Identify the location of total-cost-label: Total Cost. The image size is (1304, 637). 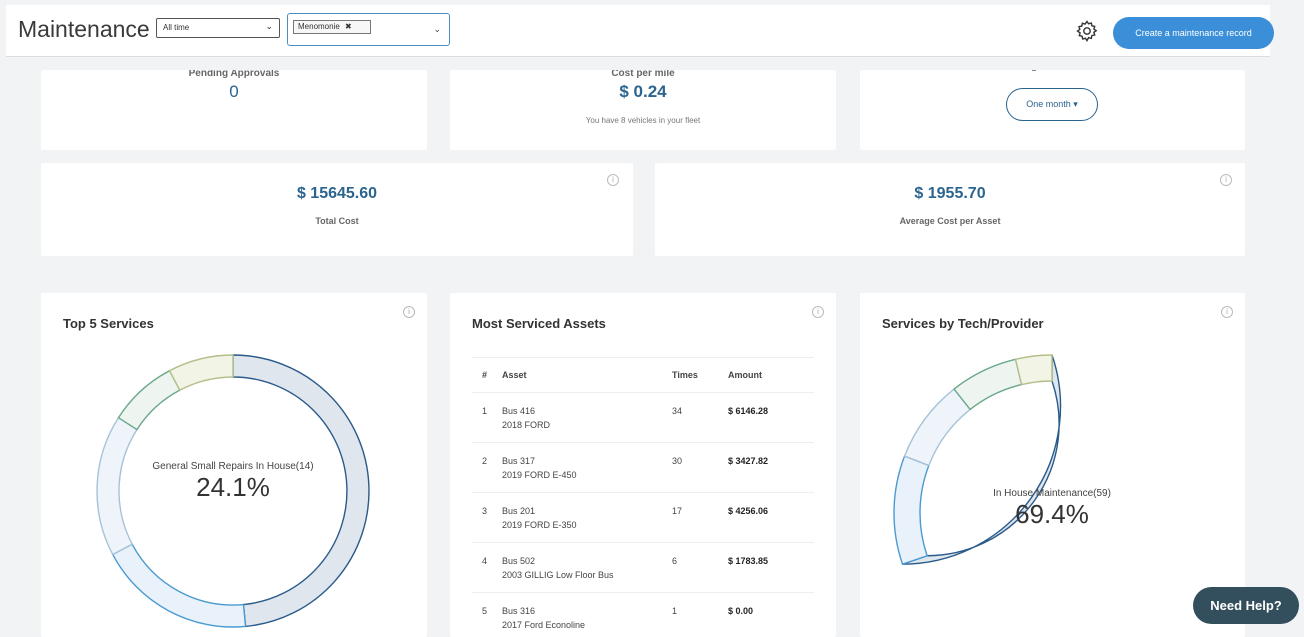
(337, 221).